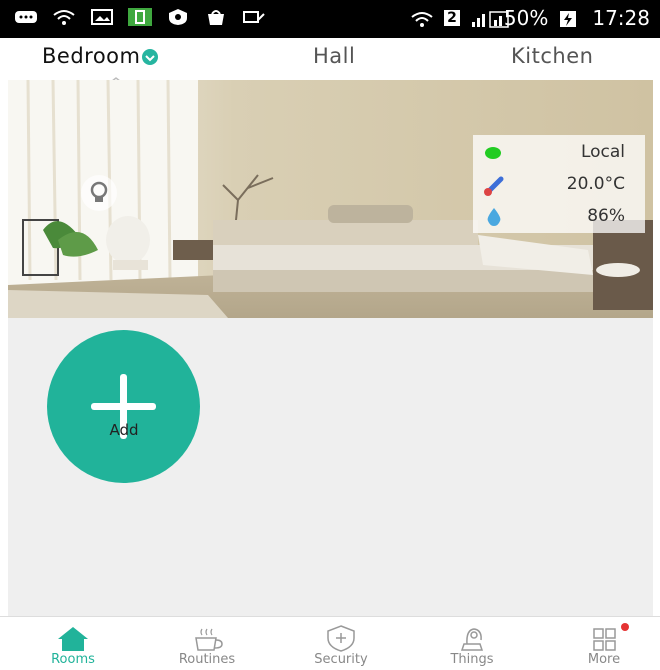  I want to click on cup-icon, so click(207, 638).